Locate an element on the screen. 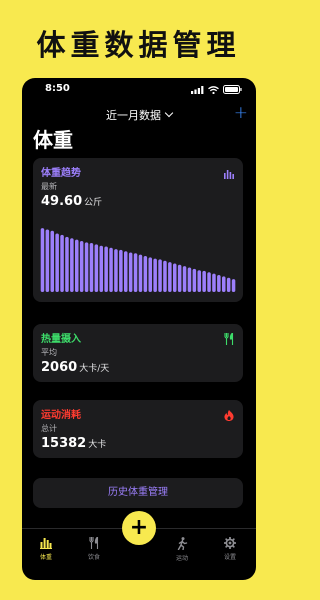 The image size is (320, 600). card-subtitle: 平均 is located at coordinates (49, 352).